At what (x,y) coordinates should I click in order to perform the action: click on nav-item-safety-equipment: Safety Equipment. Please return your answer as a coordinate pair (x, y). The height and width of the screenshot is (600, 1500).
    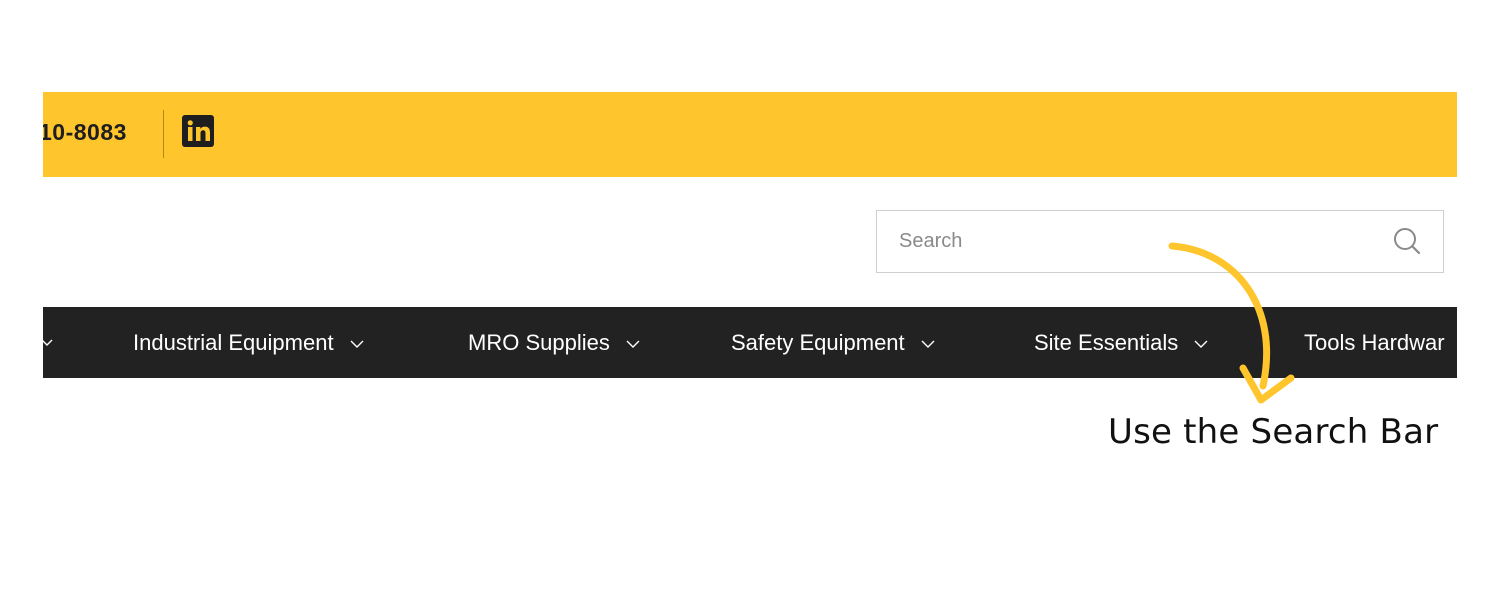
    Looking at the image, I should click on (833, 342).